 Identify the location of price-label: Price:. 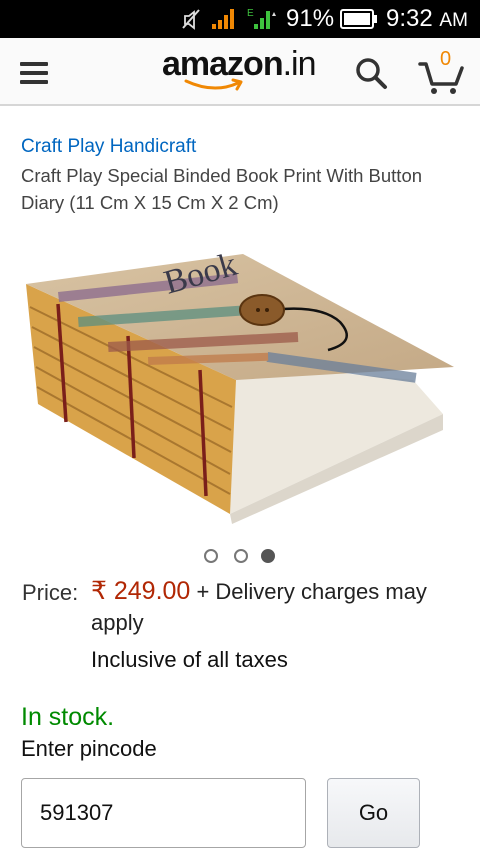
(50, 592).